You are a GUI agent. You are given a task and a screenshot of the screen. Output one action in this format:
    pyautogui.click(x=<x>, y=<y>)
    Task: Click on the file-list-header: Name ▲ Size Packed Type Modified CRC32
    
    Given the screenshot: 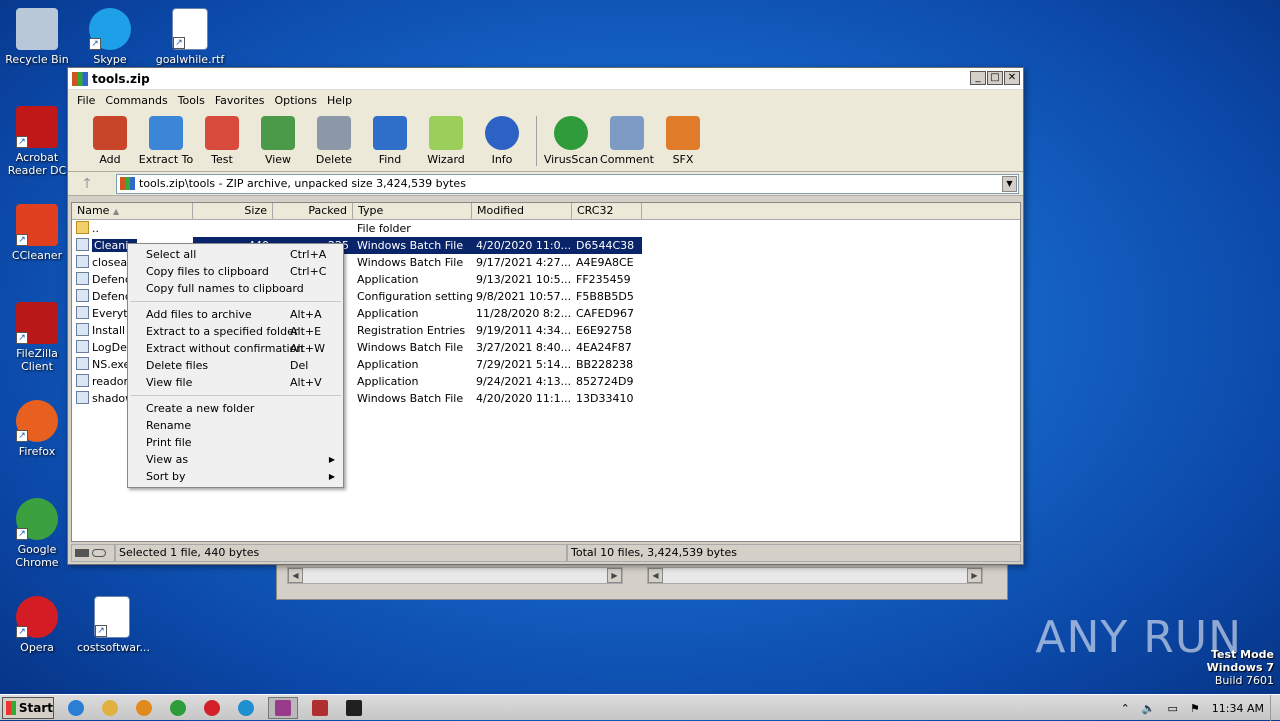 What is the action you would take?
    pyautogui.click(x=546, y=211)
    